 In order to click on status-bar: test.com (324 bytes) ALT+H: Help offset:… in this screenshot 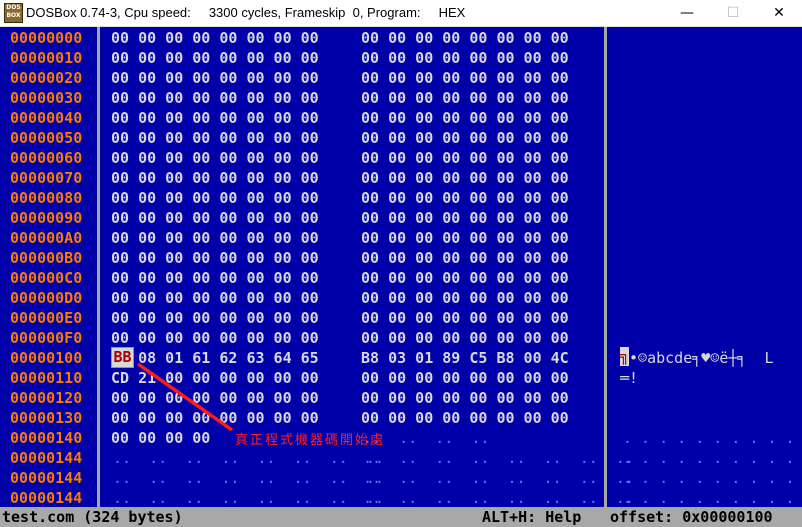, I will do `click(401, 517)`.